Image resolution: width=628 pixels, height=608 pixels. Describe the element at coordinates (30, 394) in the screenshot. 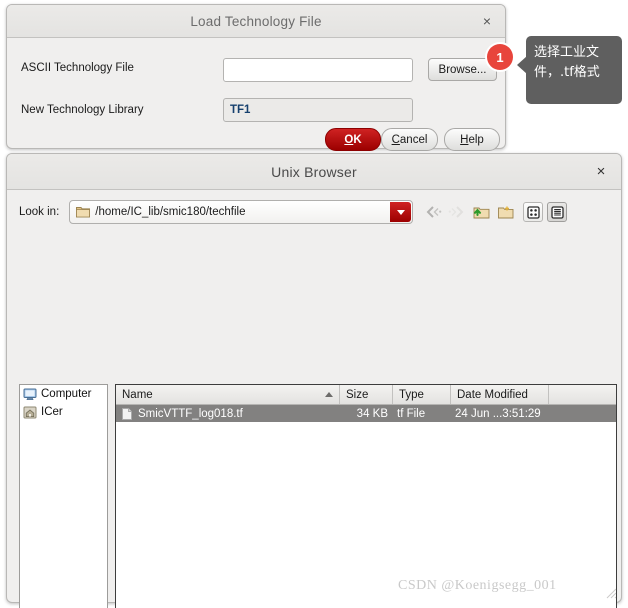

I see `computer-icon` at that location.